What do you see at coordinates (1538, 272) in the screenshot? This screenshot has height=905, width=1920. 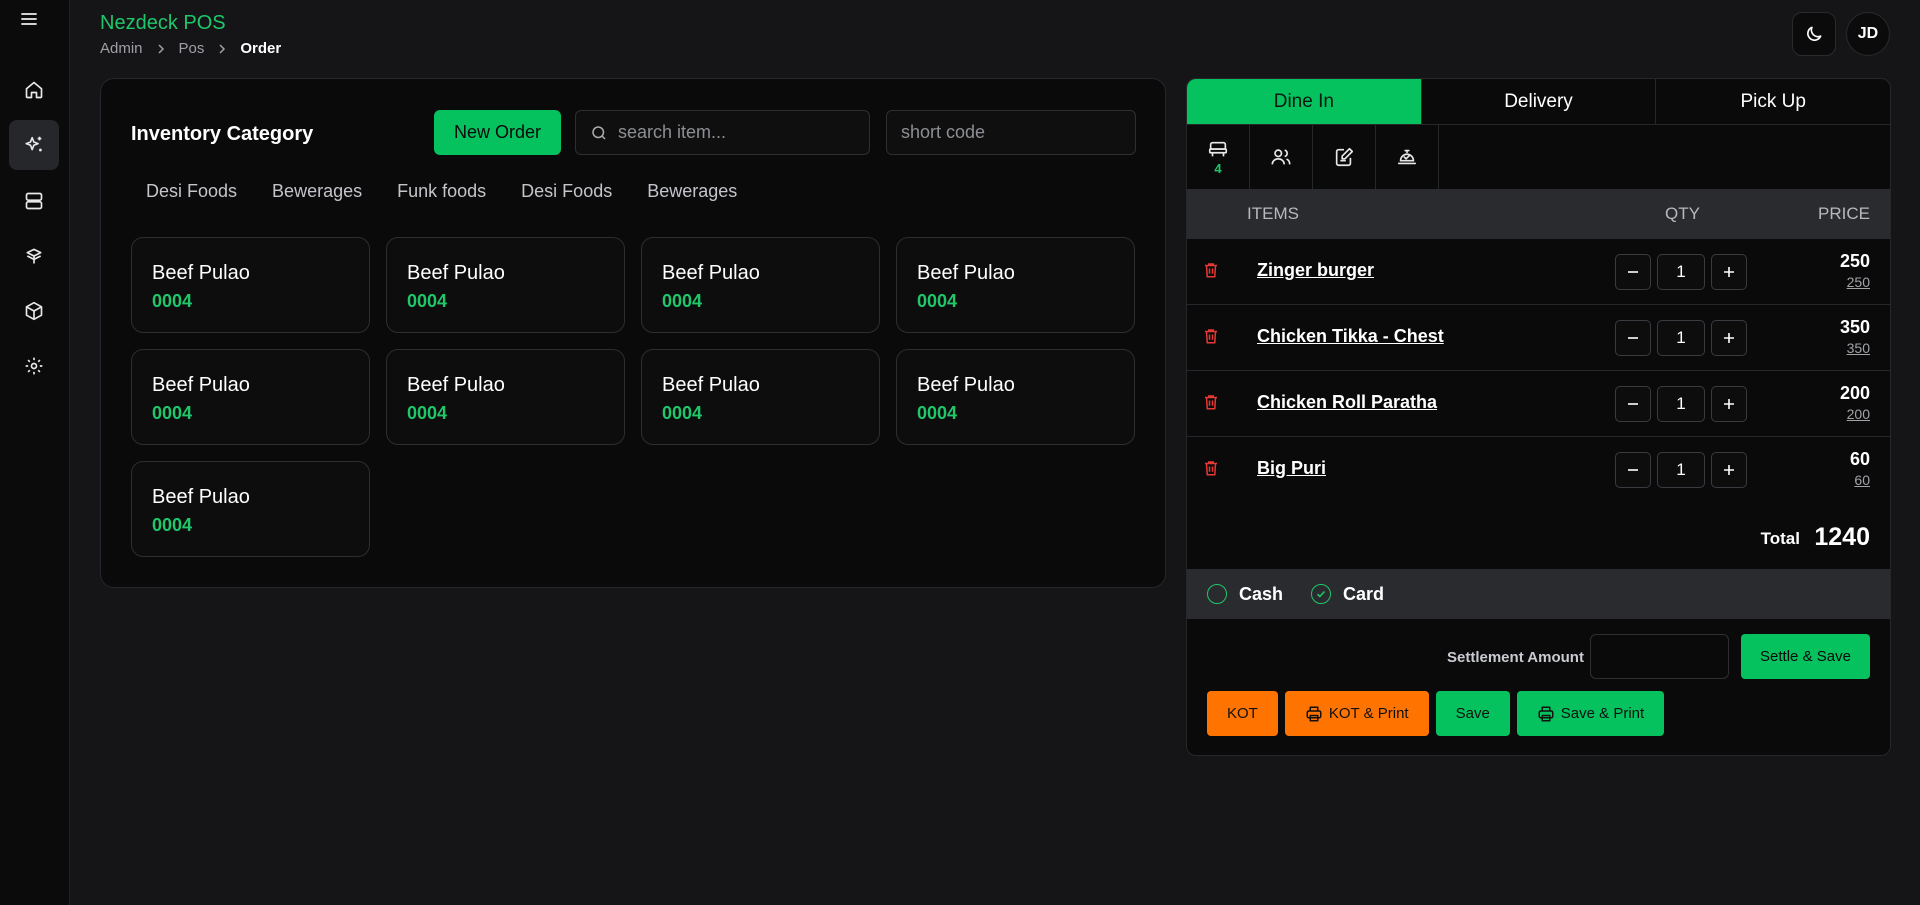 I see `table-row: Zinger burger 1 250 250` at bounding box center [1538, 272].